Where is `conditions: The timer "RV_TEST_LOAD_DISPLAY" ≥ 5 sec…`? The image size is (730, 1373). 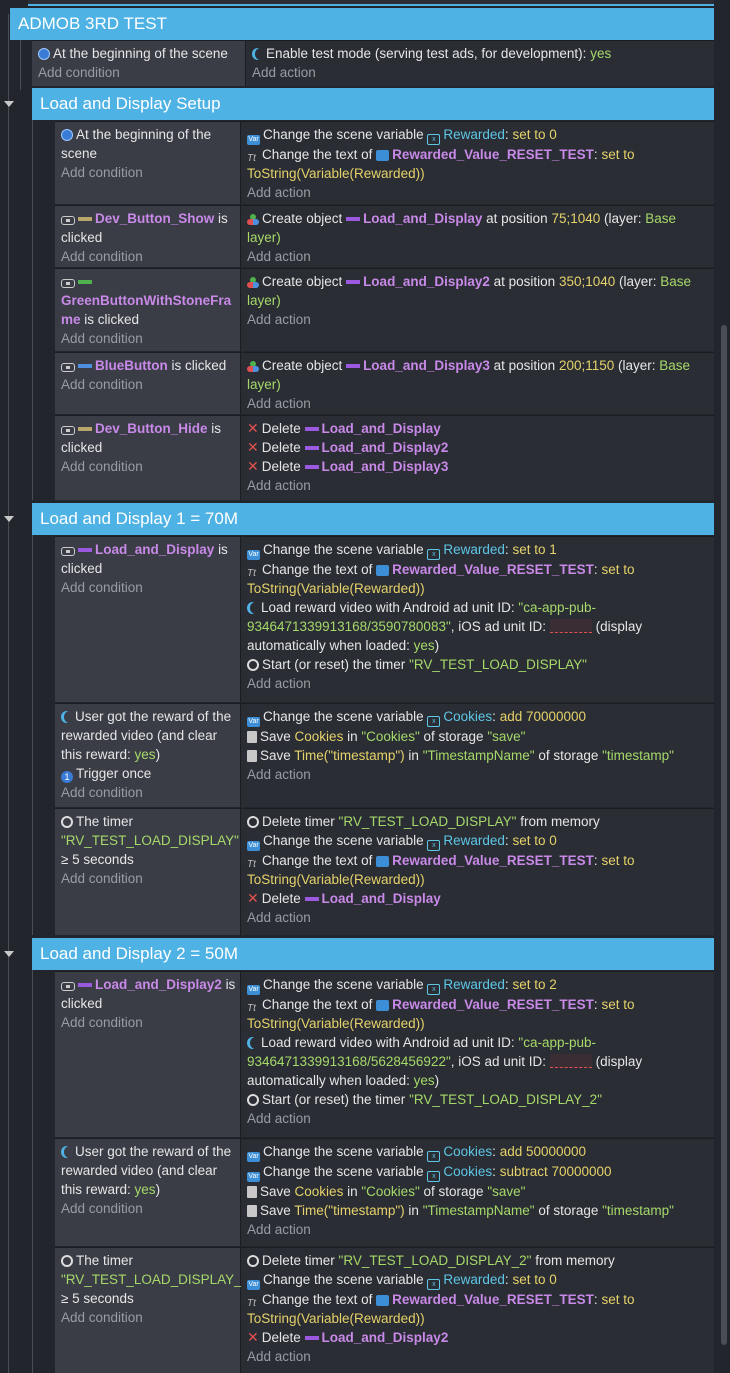
conditions: The timer "RV_TEST_LOAD_DISPLAY" ≥ 5 sec… is located at coordinates (148, 872).